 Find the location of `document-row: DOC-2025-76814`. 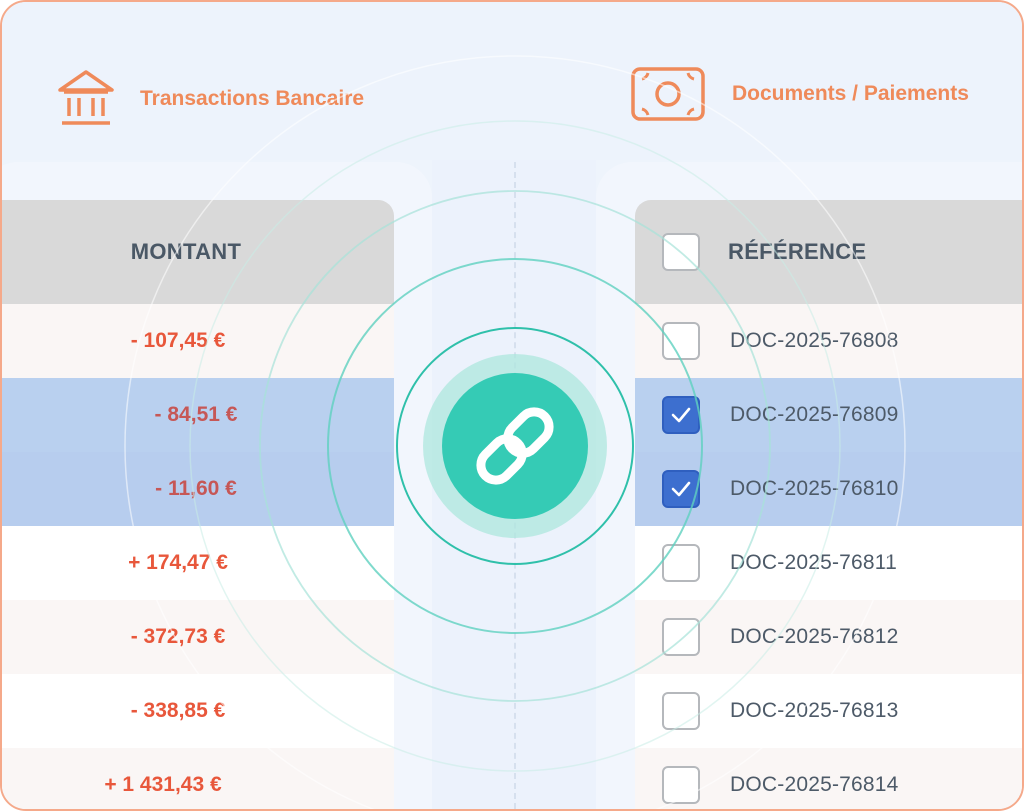

document-row: DOC-2025-76814 is located at coordinates (828, 778).